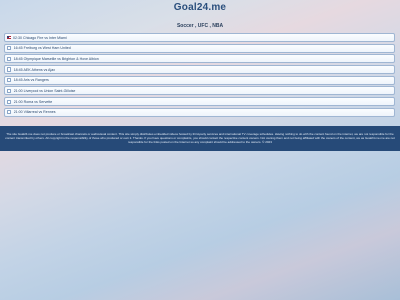 The image size is (400, 300). Describe the element at coordinates (199, 37) in the screenshot. I see `match-row: 02:30 Chicago Fire vs Inter Miami` at that location.